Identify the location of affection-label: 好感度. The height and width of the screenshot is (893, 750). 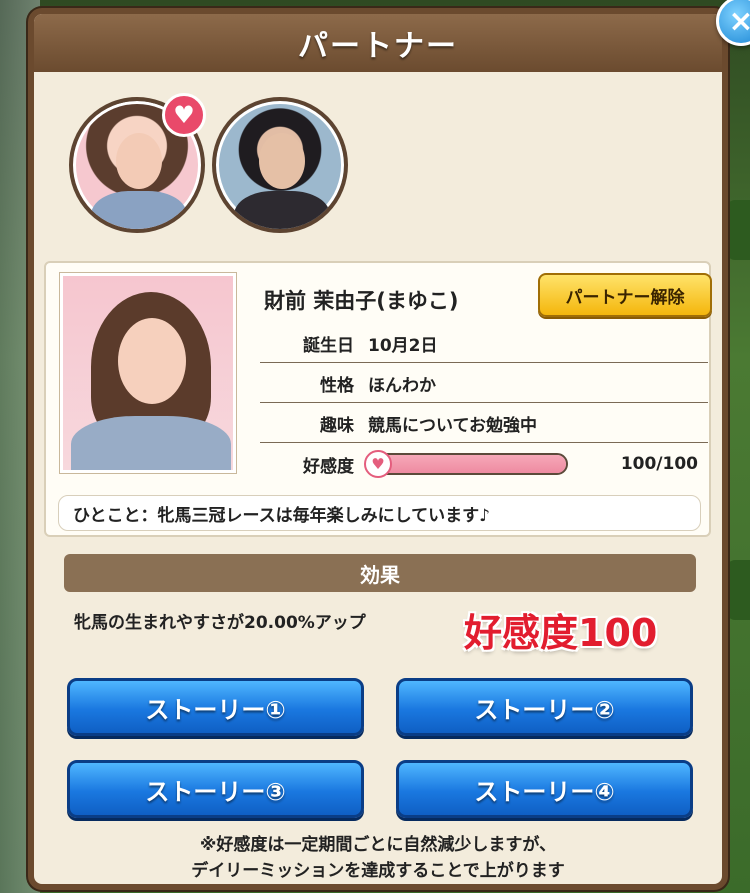
(328, 466).